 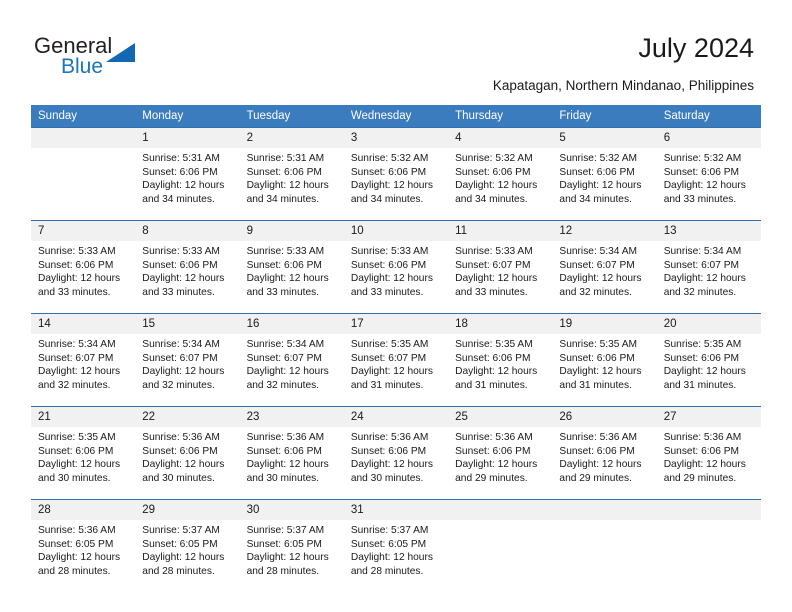 I want to click on day-sunrise-text: Sunrise: 5:34 AM, so click(x=181, y=344).